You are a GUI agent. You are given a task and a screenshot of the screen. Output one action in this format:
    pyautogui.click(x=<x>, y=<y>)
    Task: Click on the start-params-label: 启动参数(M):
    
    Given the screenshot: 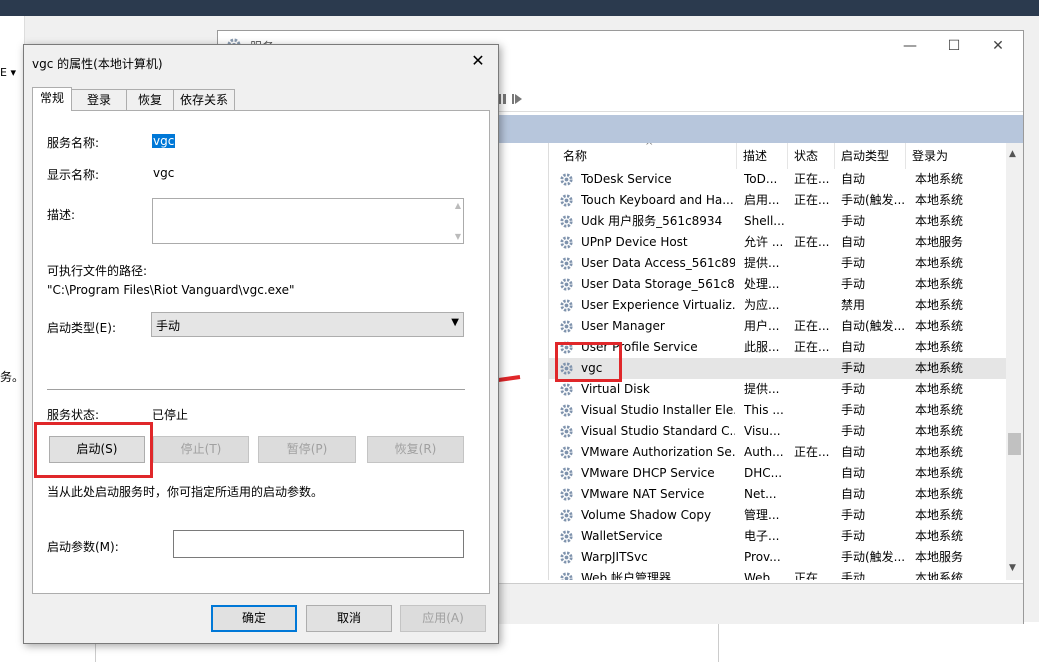 What is the action you would take?
    pyautogui.click(x=83, y=547)
    